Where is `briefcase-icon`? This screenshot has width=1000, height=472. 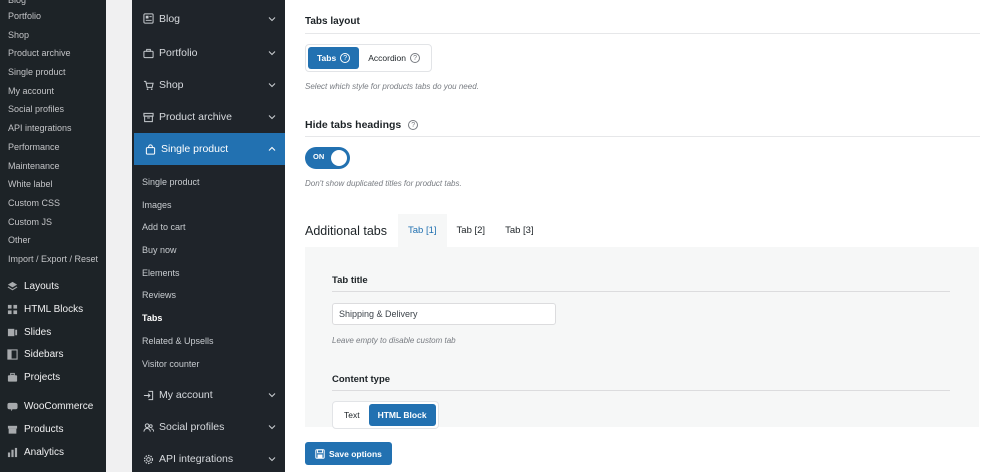 briefcase-icon is located at coordinates (12, 377).